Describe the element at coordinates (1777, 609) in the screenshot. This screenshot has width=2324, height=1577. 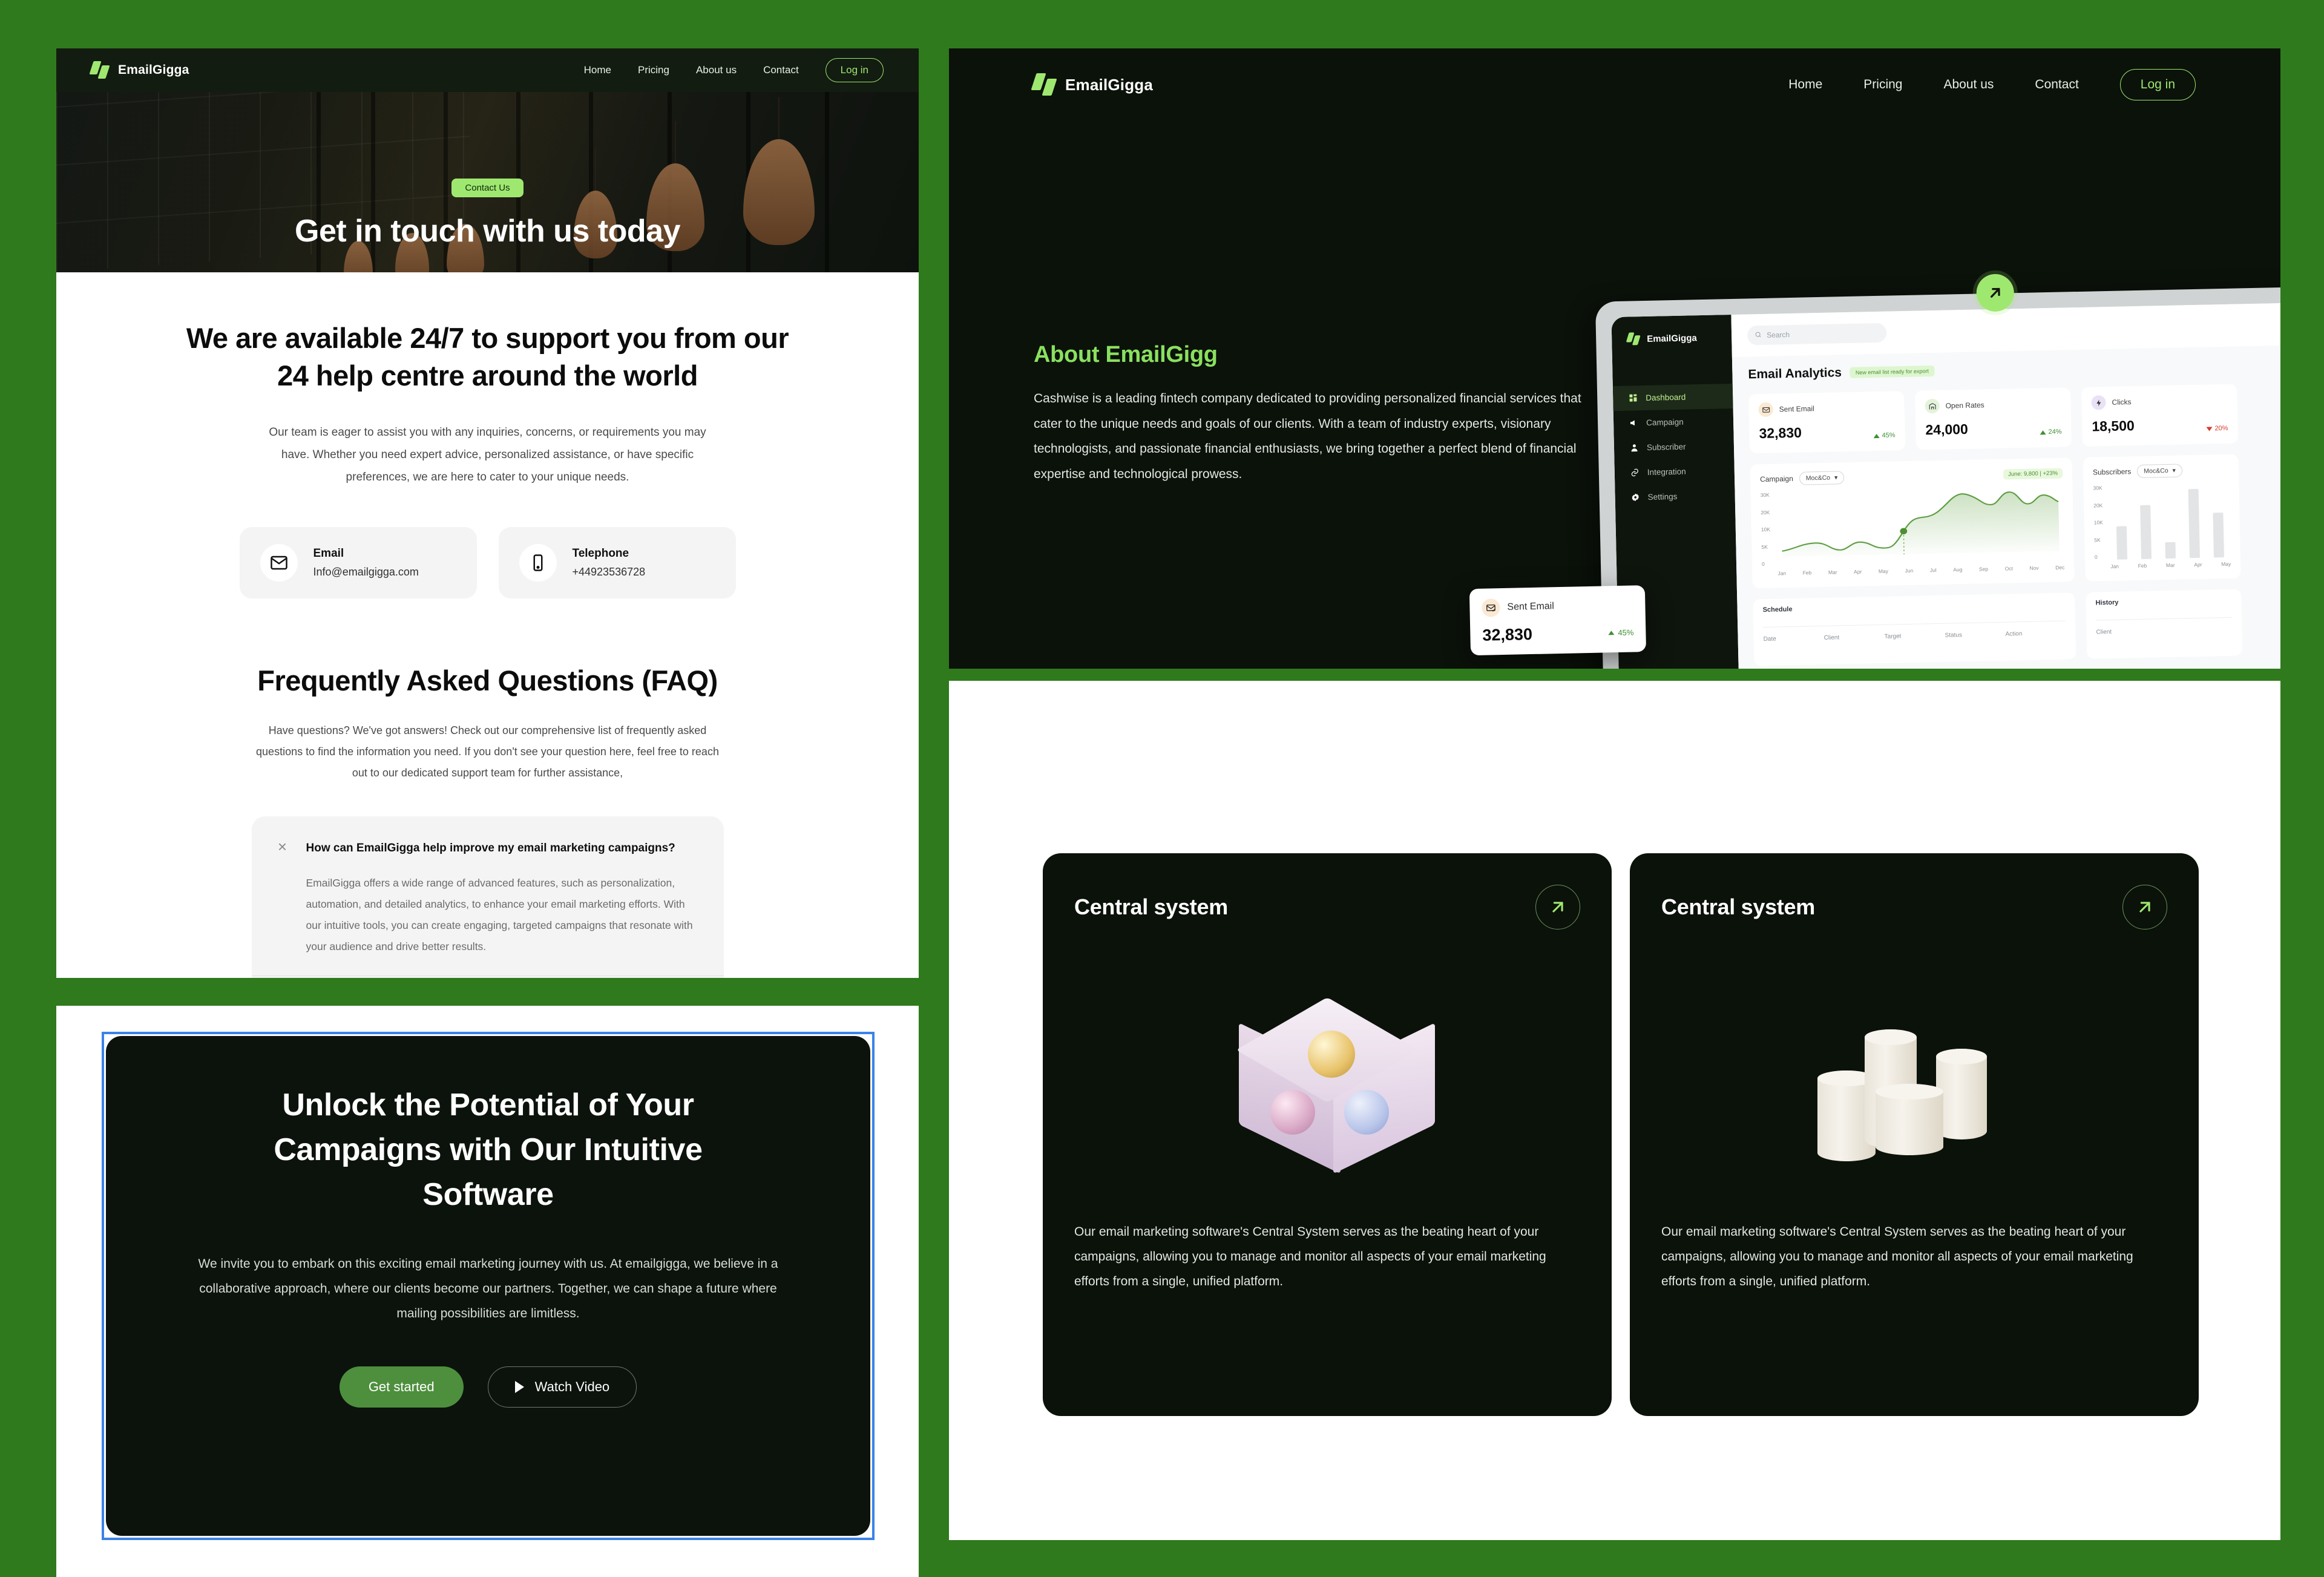
I see `table-title: Schedule` at that location.